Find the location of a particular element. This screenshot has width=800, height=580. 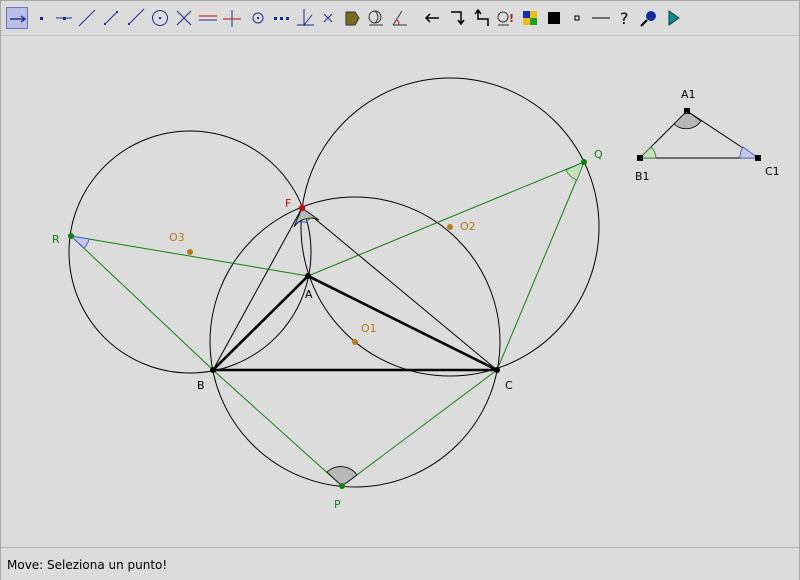

magnifier-icon is located at coordinates (648, 19).